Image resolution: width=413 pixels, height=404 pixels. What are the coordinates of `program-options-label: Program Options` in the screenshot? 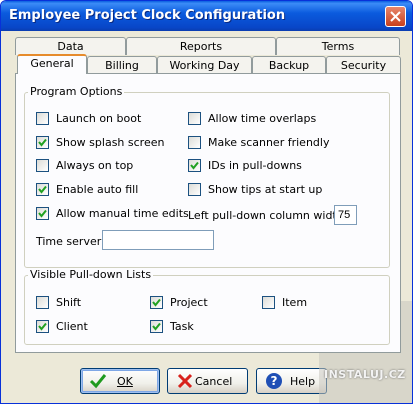 It's located at (76, 91).